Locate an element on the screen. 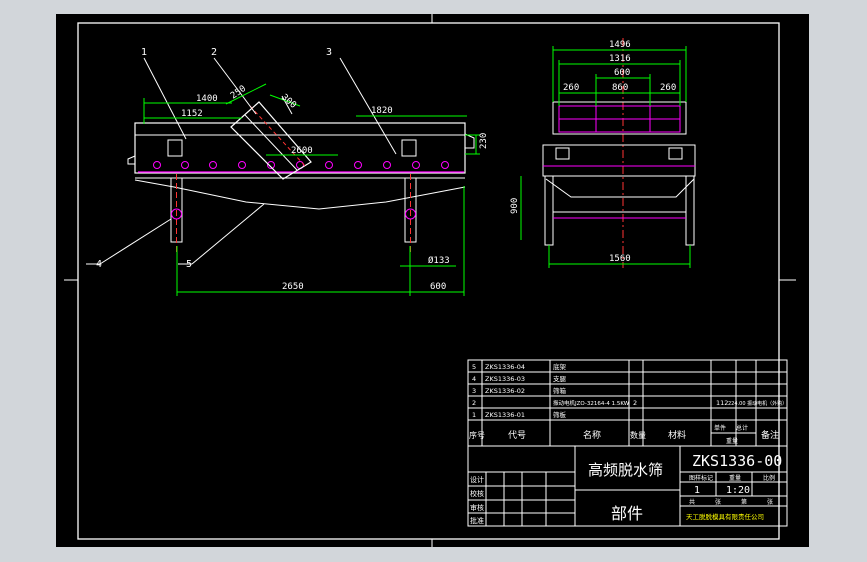 The image size is (867, 562). col-label: 图样标记 is located at coordinates (701, 478).